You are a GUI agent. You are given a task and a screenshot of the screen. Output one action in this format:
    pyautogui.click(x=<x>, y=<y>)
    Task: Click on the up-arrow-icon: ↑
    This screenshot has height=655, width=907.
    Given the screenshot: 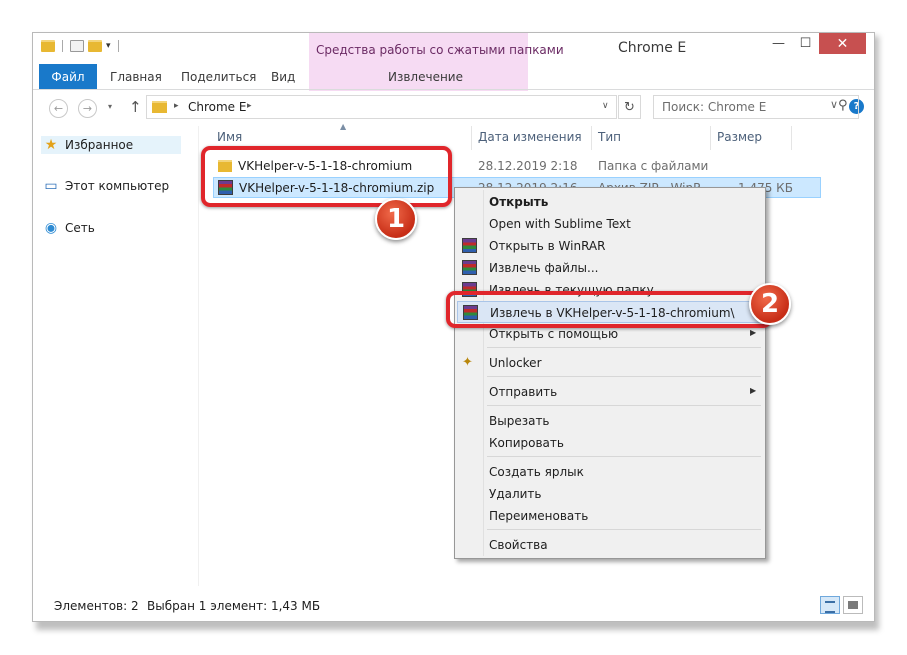 What is the action you would take?
    pyautogui.click(x=135, y=107)
    